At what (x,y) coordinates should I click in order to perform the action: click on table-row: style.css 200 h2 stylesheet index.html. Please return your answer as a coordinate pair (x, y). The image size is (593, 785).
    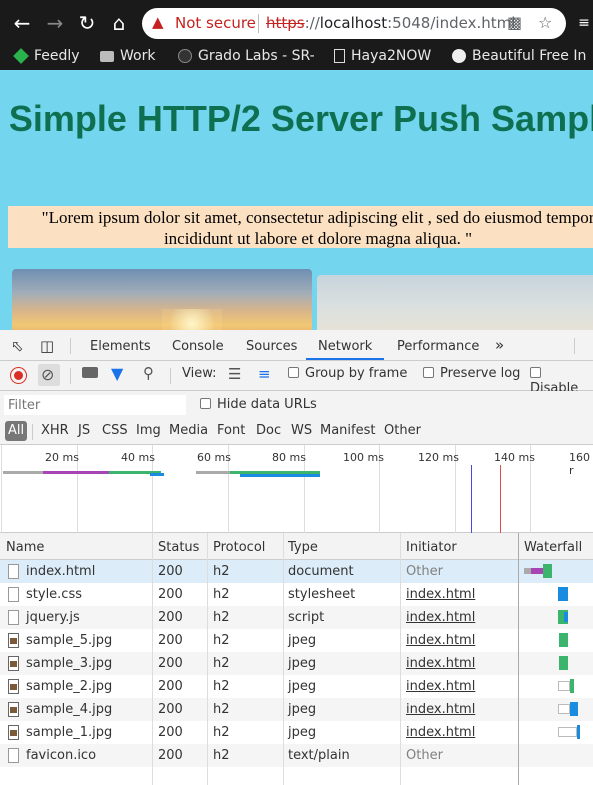
    Looking at the image, I should click on (296, 594).